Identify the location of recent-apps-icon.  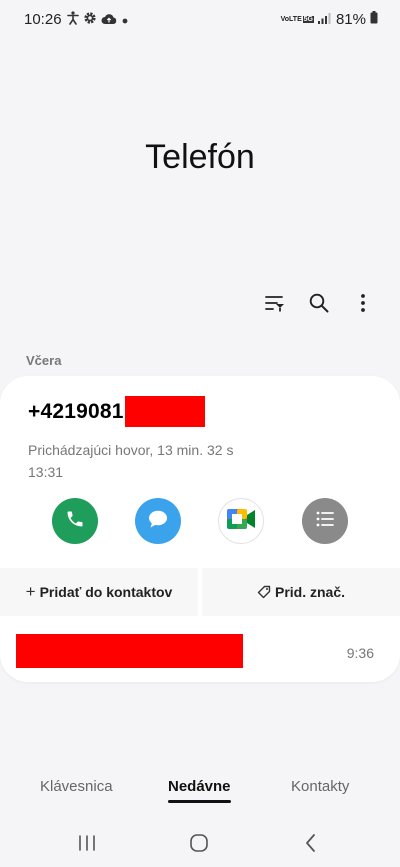
(87, 845).